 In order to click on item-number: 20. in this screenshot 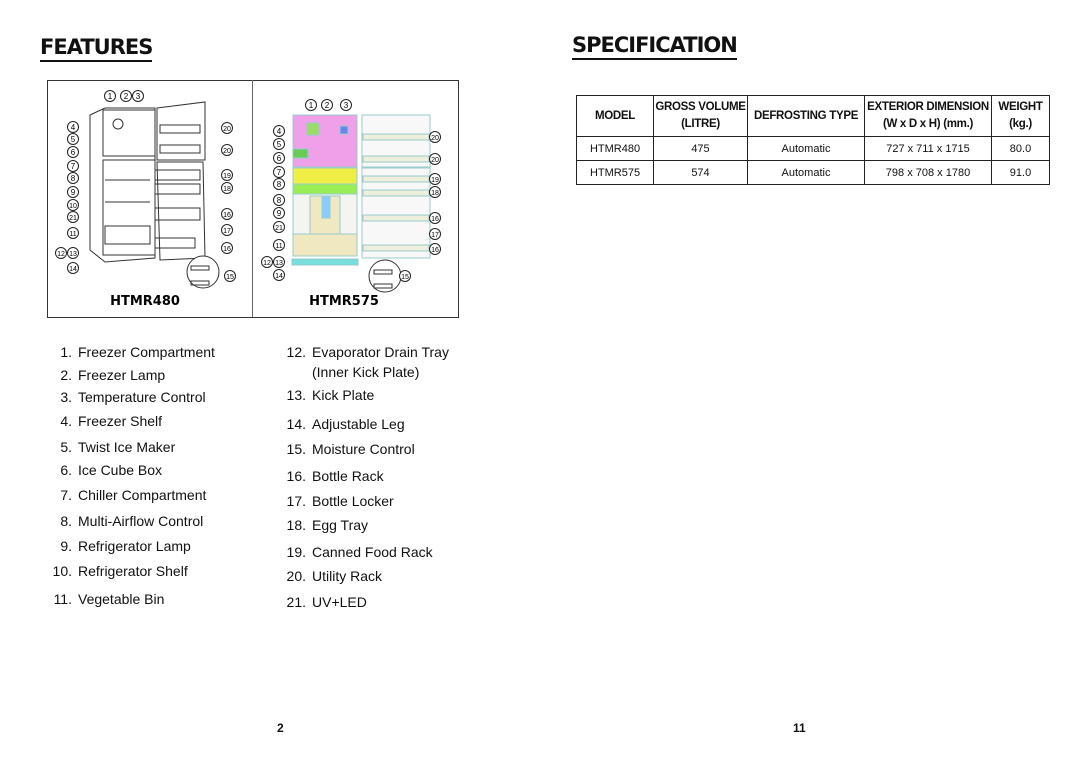, I will do `click(296, 576)`.